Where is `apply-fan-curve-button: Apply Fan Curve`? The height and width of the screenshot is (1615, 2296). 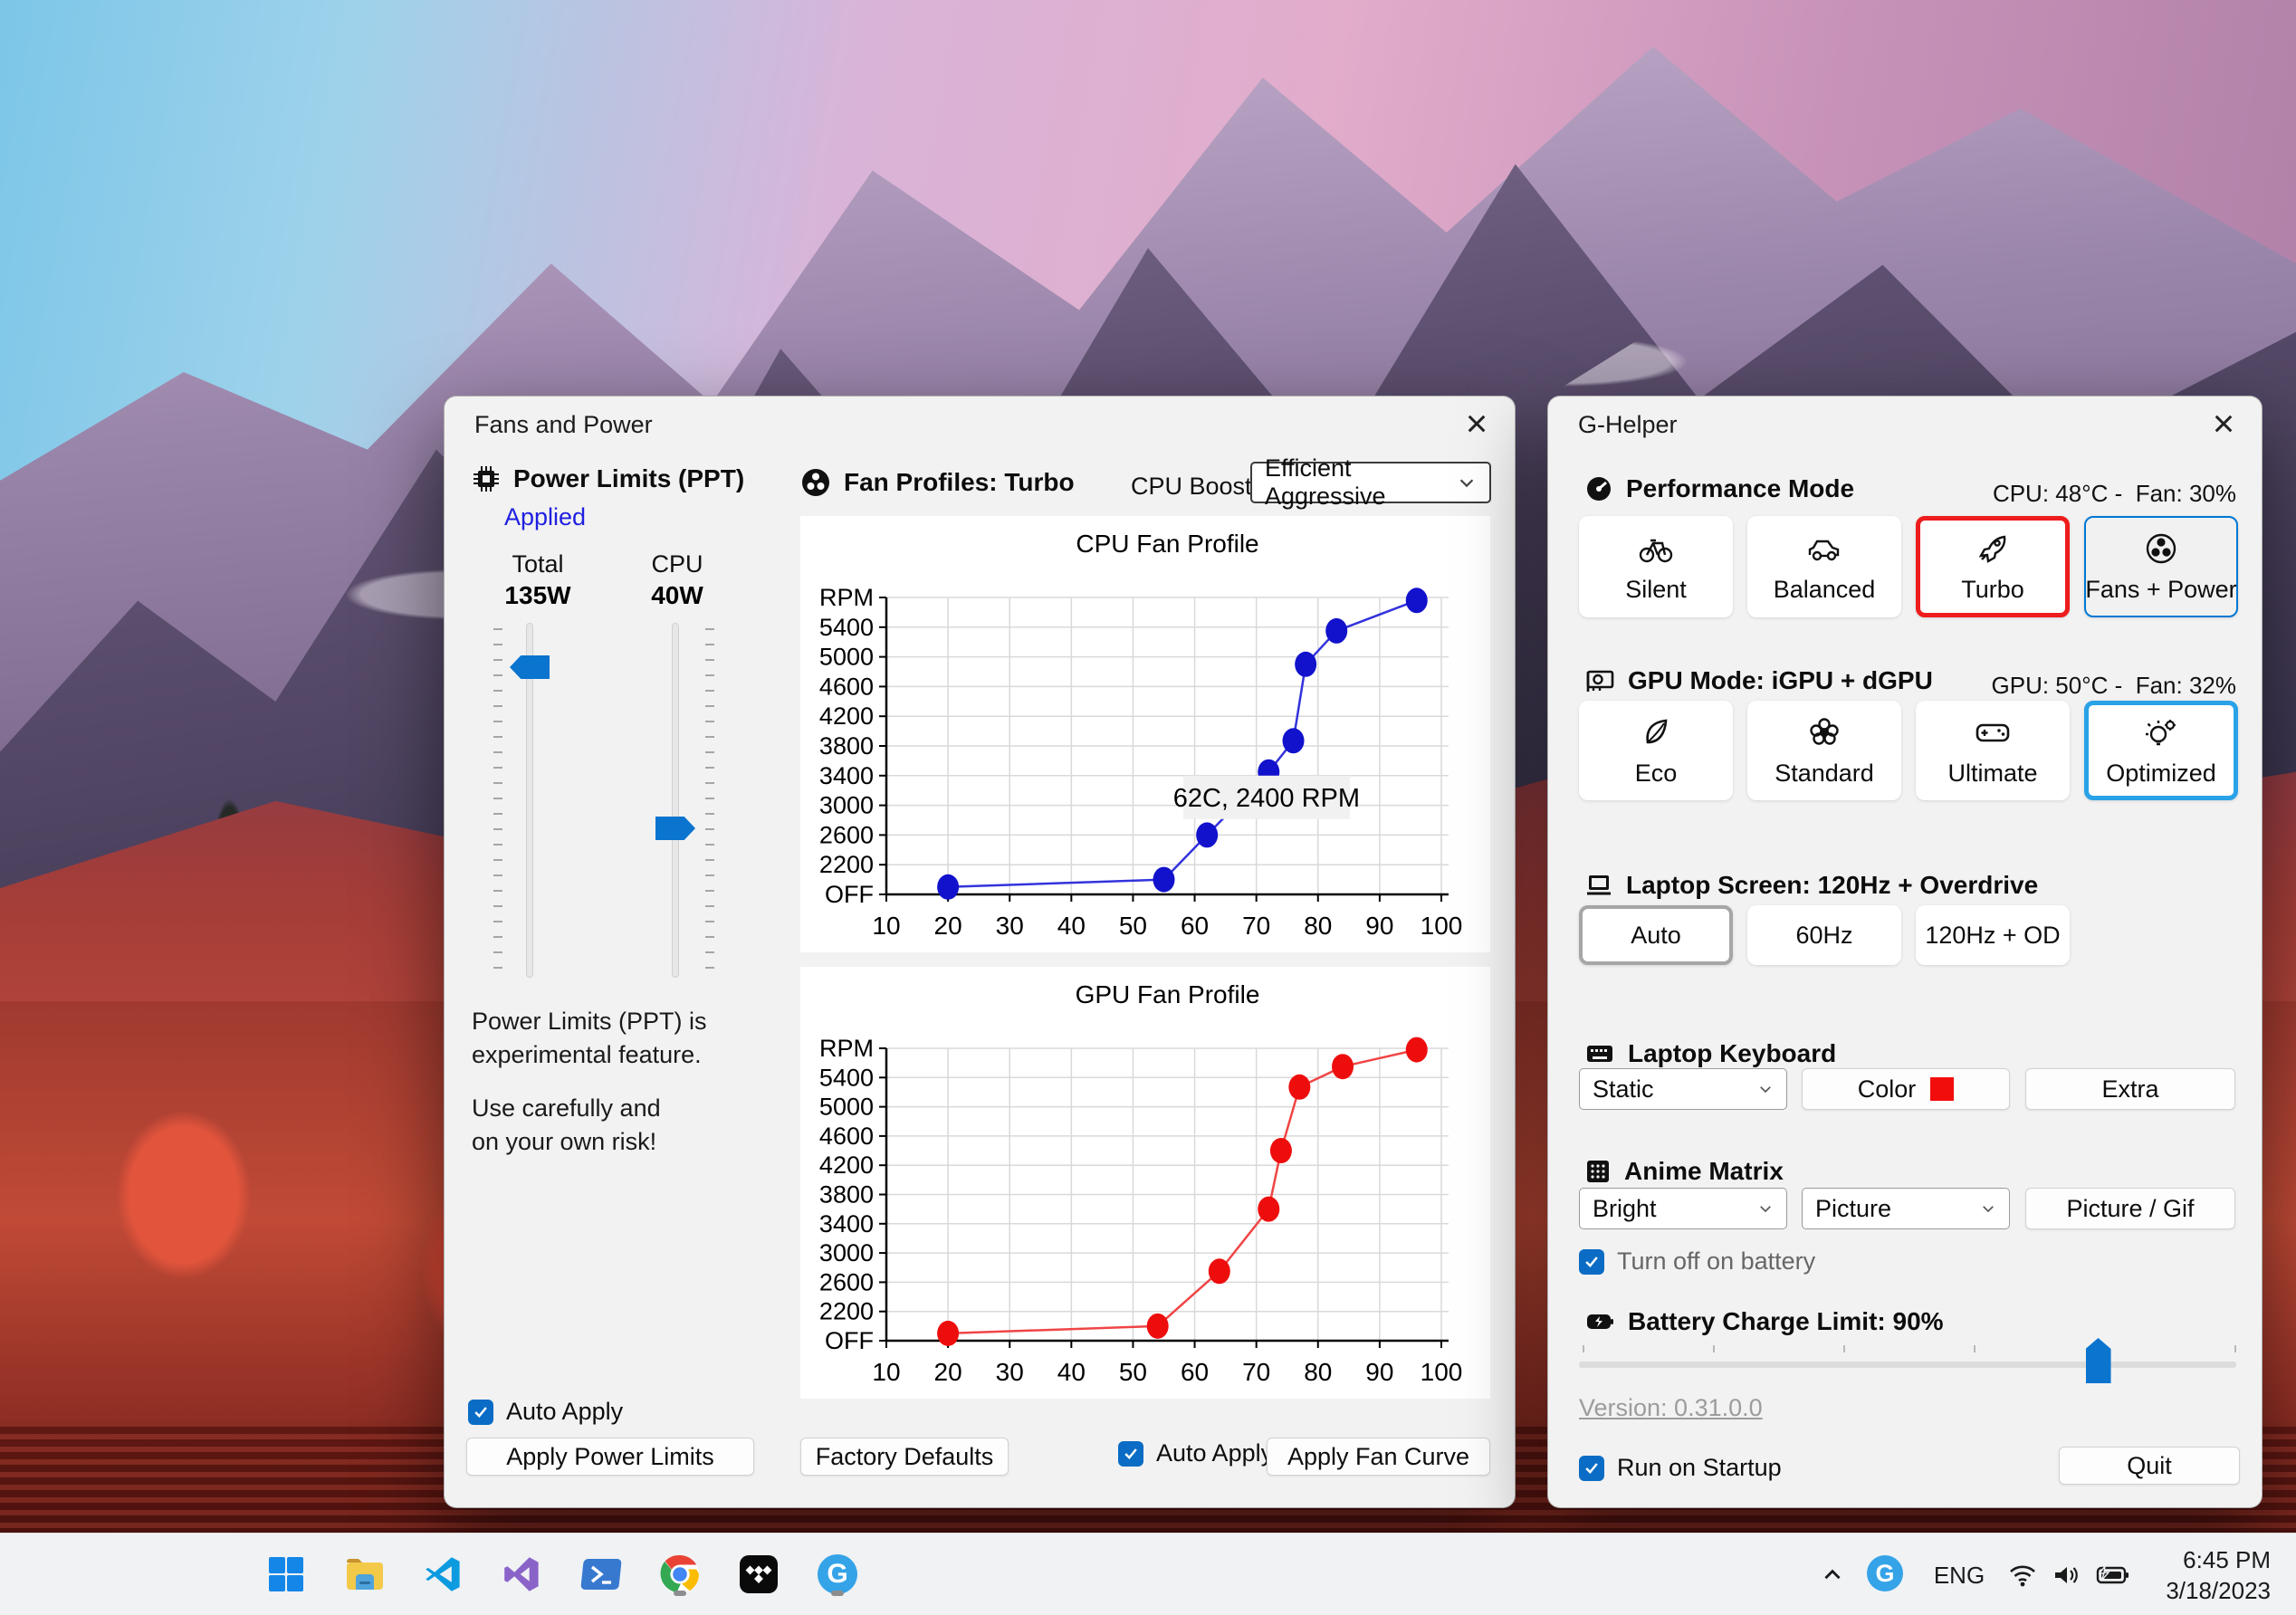 apply-fan-curve-button: Apply Fan Curve is located at coordinates (1378, 1457).